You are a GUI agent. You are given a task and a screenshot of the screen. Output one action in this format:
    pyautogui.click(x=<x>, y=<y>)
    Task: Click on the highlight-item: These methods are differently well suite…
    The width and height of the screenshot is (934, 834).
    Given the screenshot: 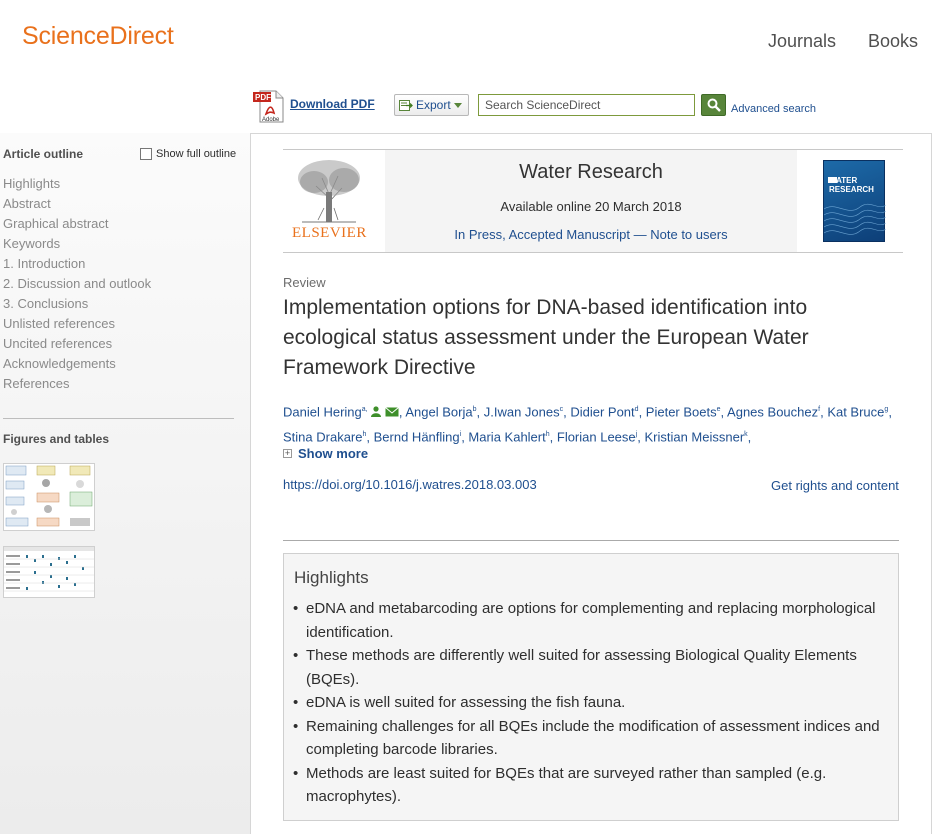 What is the action you would take?
    pyautogui.click(x=590, y=667)
    